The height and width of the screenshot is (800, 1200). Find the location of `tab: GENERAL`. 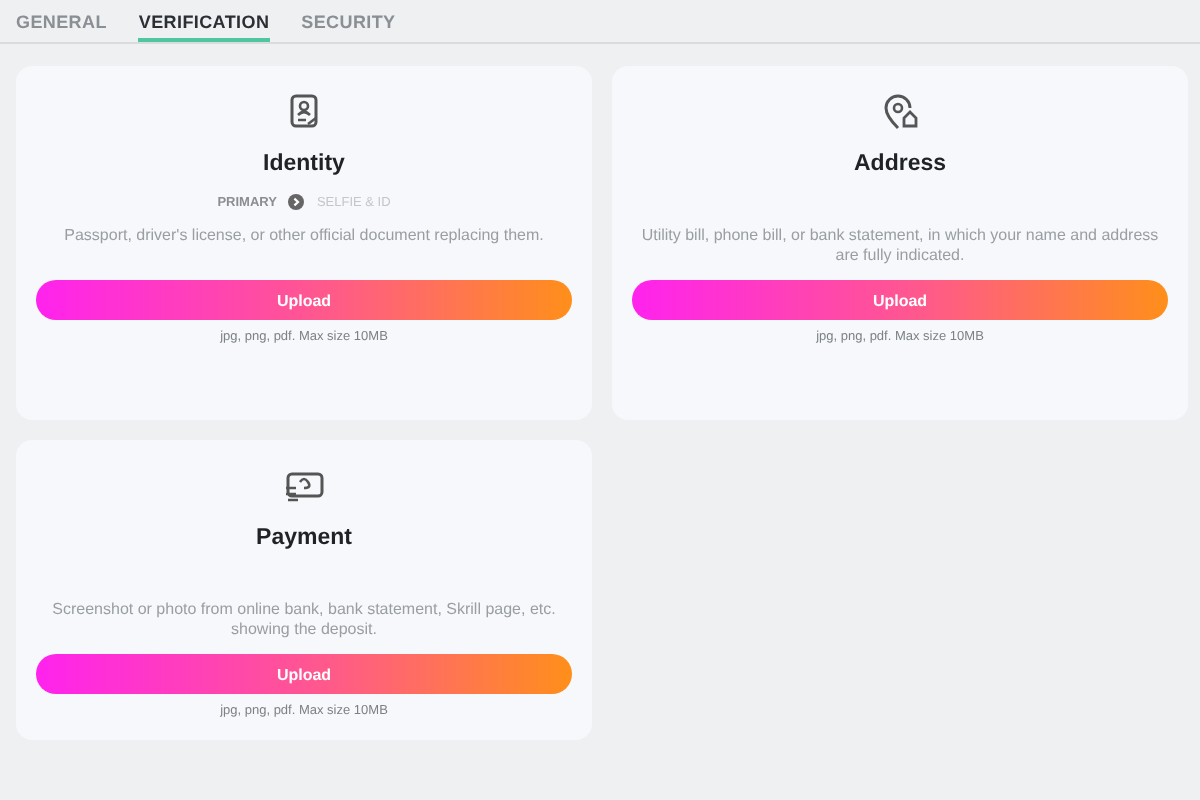

tab: GENERAL is located at coordinates (69, 21).